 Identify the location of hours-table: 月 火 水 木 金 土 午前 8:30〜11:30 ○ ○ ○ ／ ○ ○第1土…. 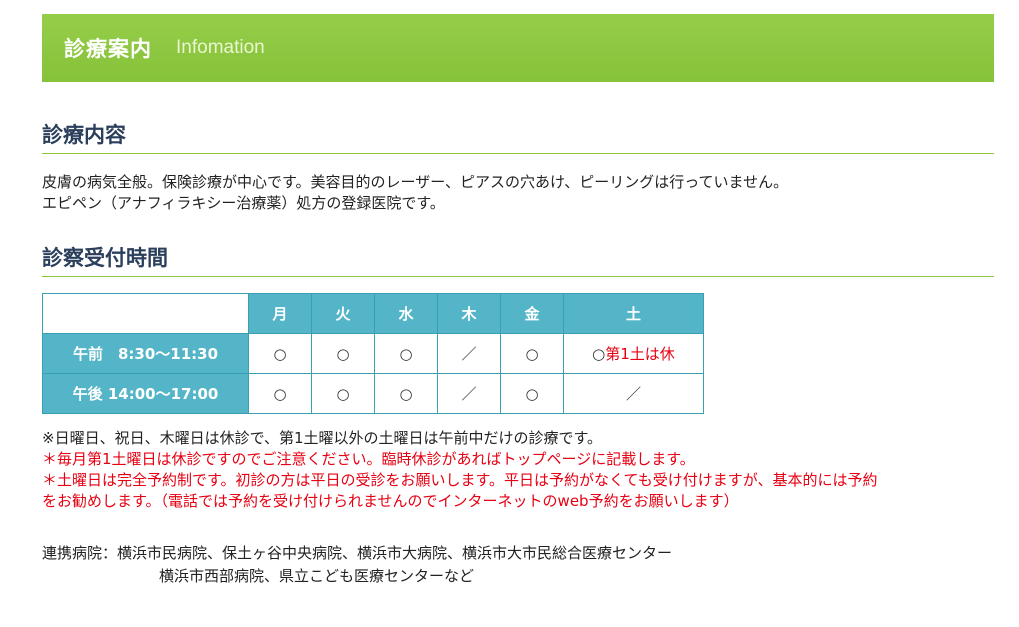
(373, 353).